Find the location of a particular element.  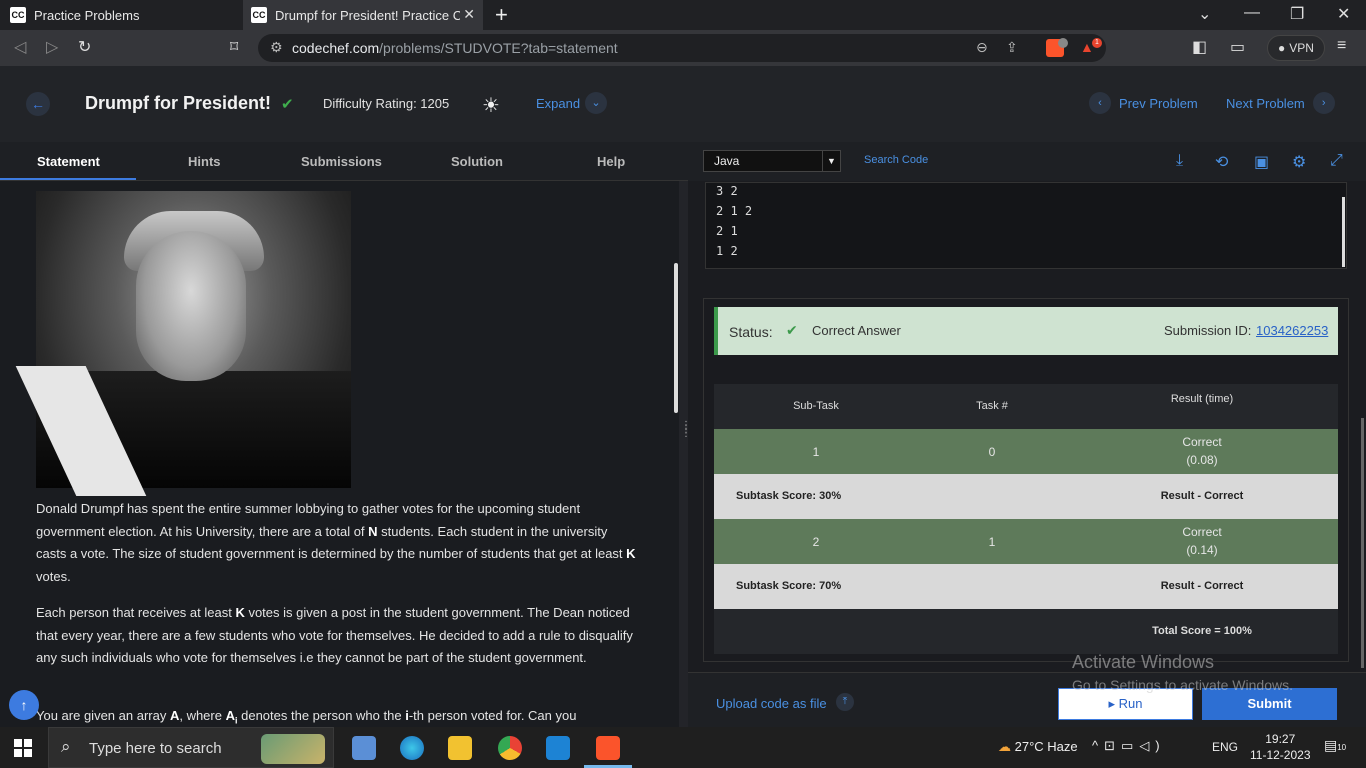

chevron-left-icon: ‹ is located at coordinates (1100, 103).